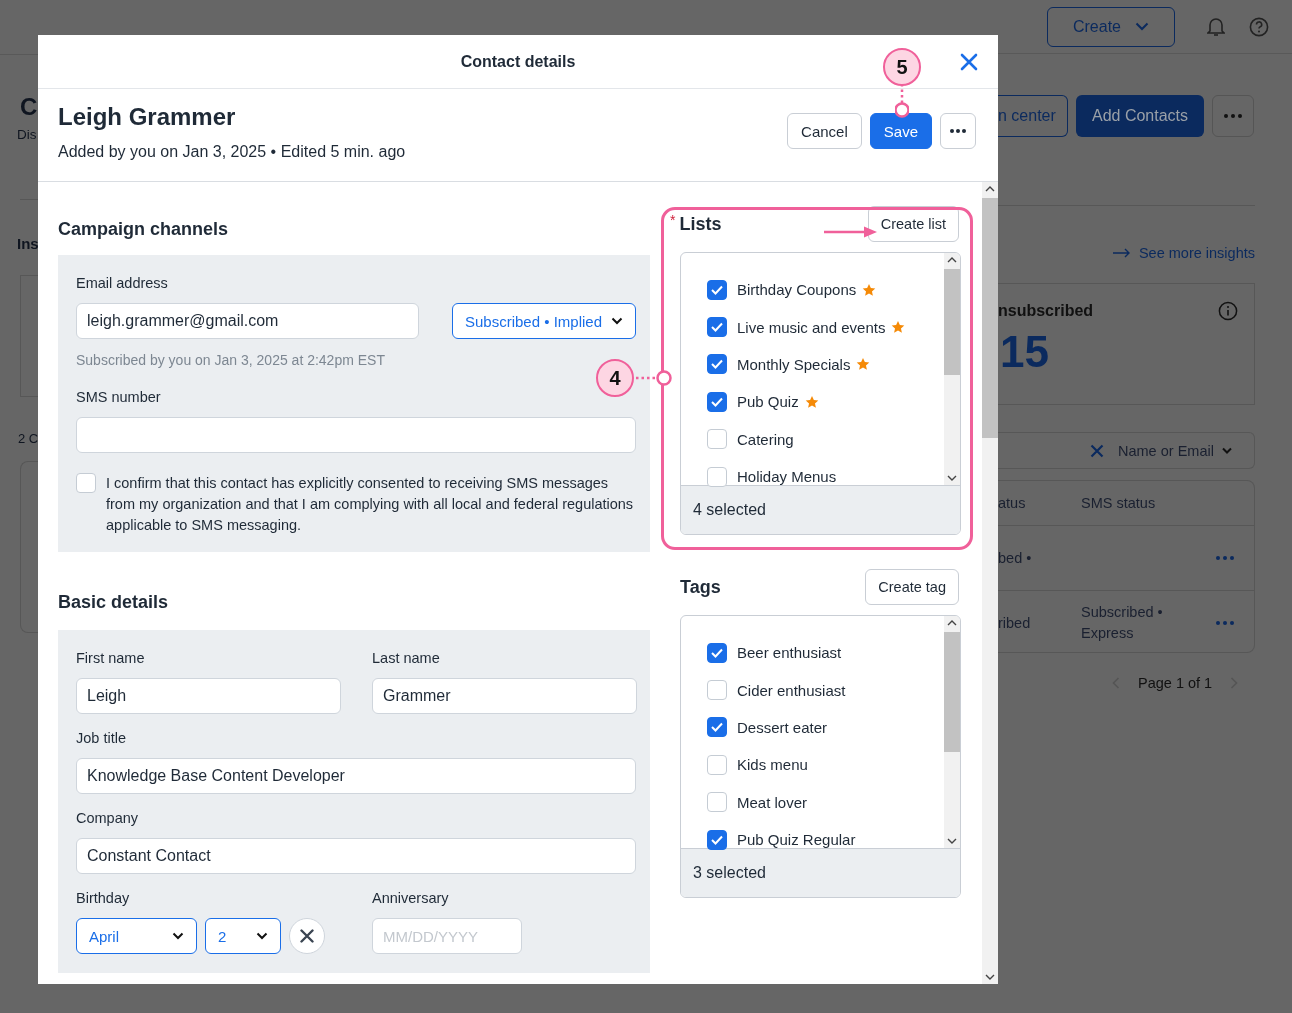 Image resolution: width=1292 pixels, height=1013 pixels. I want to click on list-name: Birthday Coupons, so click(797, 290).